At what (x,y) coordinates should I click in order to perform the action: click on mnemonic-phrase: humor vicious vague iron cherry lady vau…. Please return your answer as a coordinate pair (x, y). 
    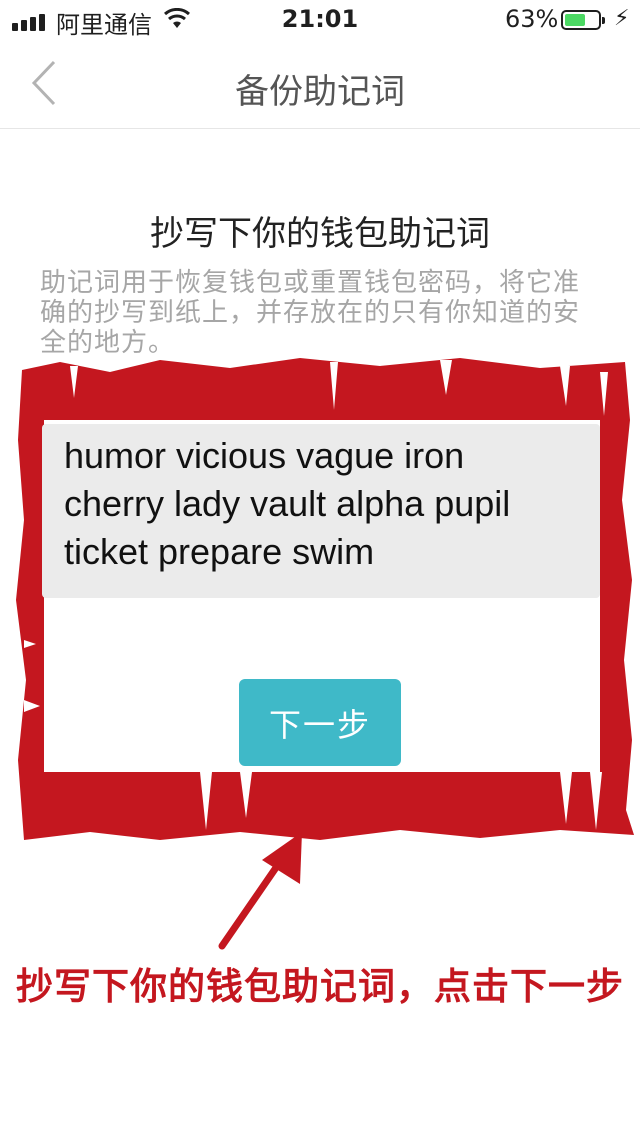
    Looking at the image, I should click on (324, 504).